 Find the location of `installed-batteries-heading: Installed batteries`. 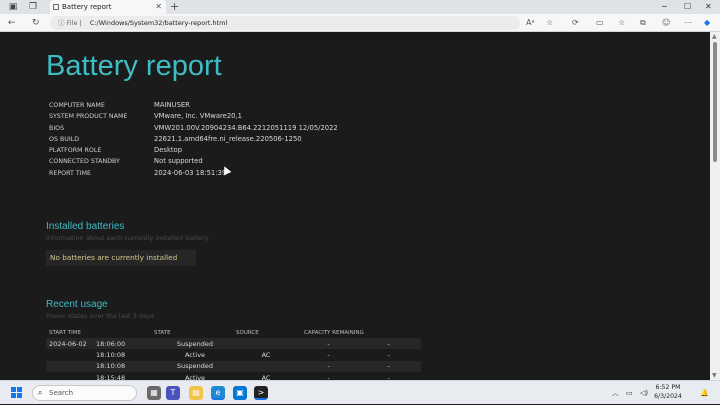

installed-batteries-heading: Installed batteries is located at coordinates (85, 226).